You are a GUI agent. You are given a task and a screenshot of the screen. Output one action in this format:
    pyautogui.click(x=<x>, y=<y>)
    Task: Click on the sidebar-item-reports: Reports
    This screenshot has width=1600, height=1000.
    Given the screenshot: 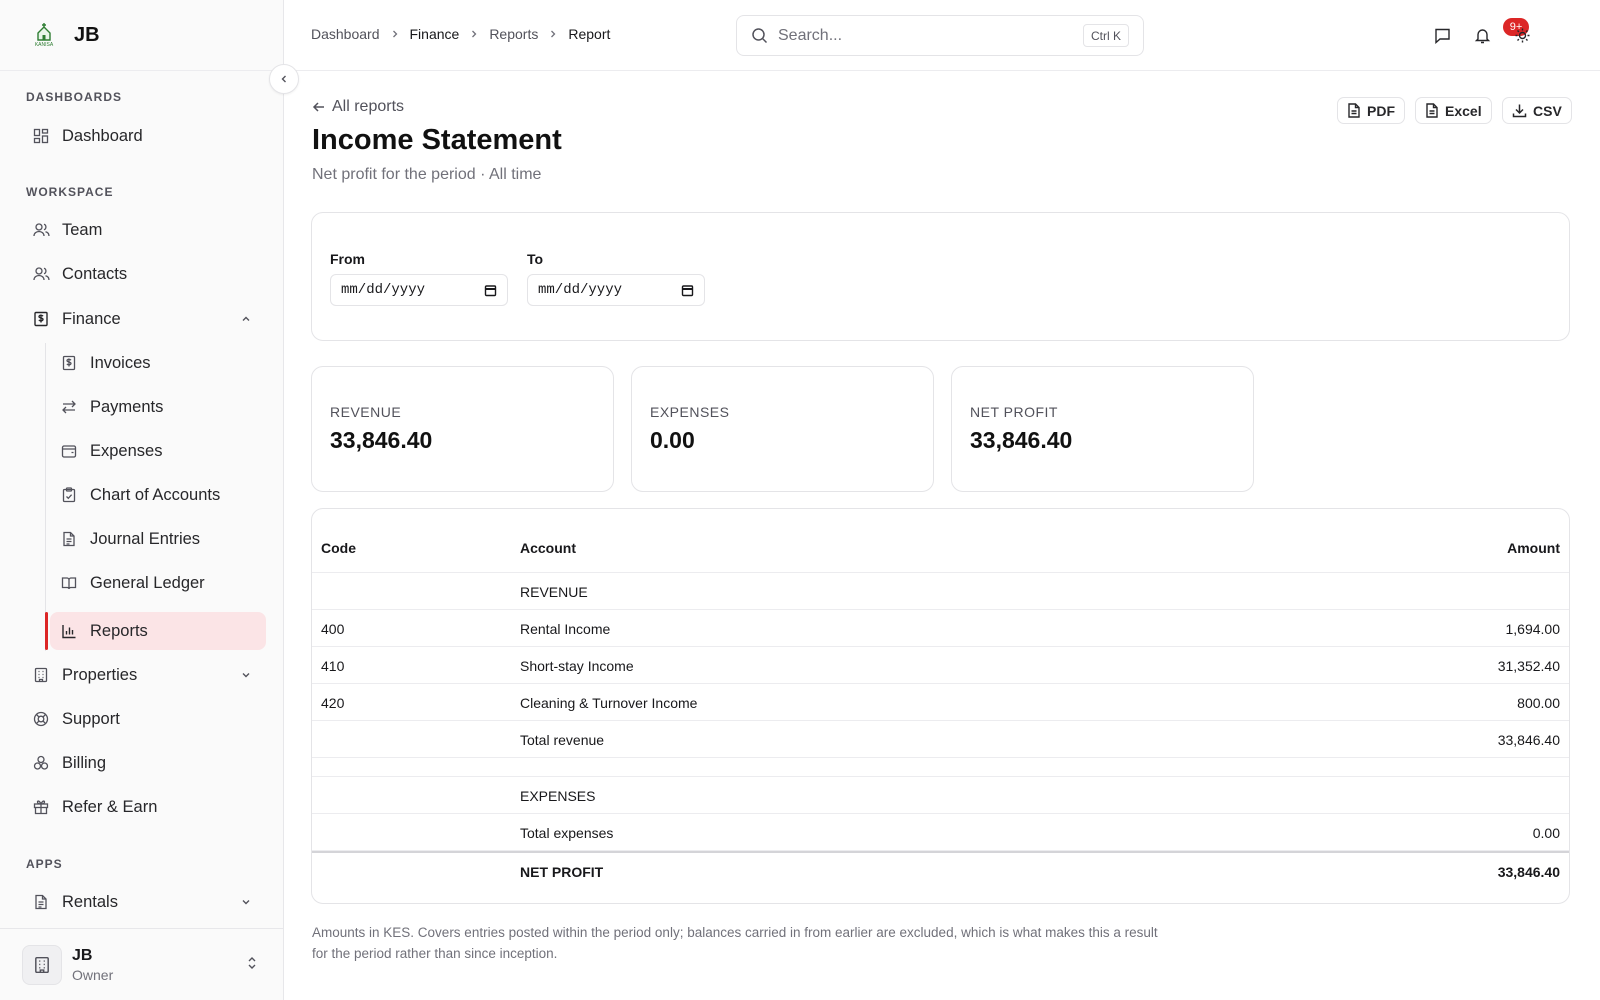 What is the action you would take?
    pyautogui.click(x=158, y=631)
    